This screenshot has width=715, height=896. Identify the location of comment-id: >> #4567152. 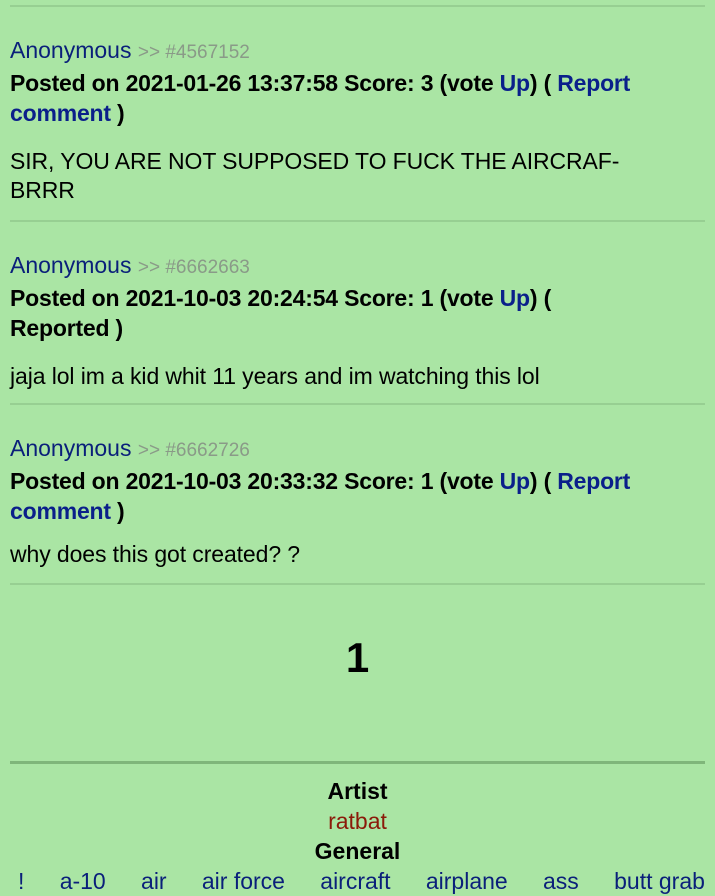
(194, 52).